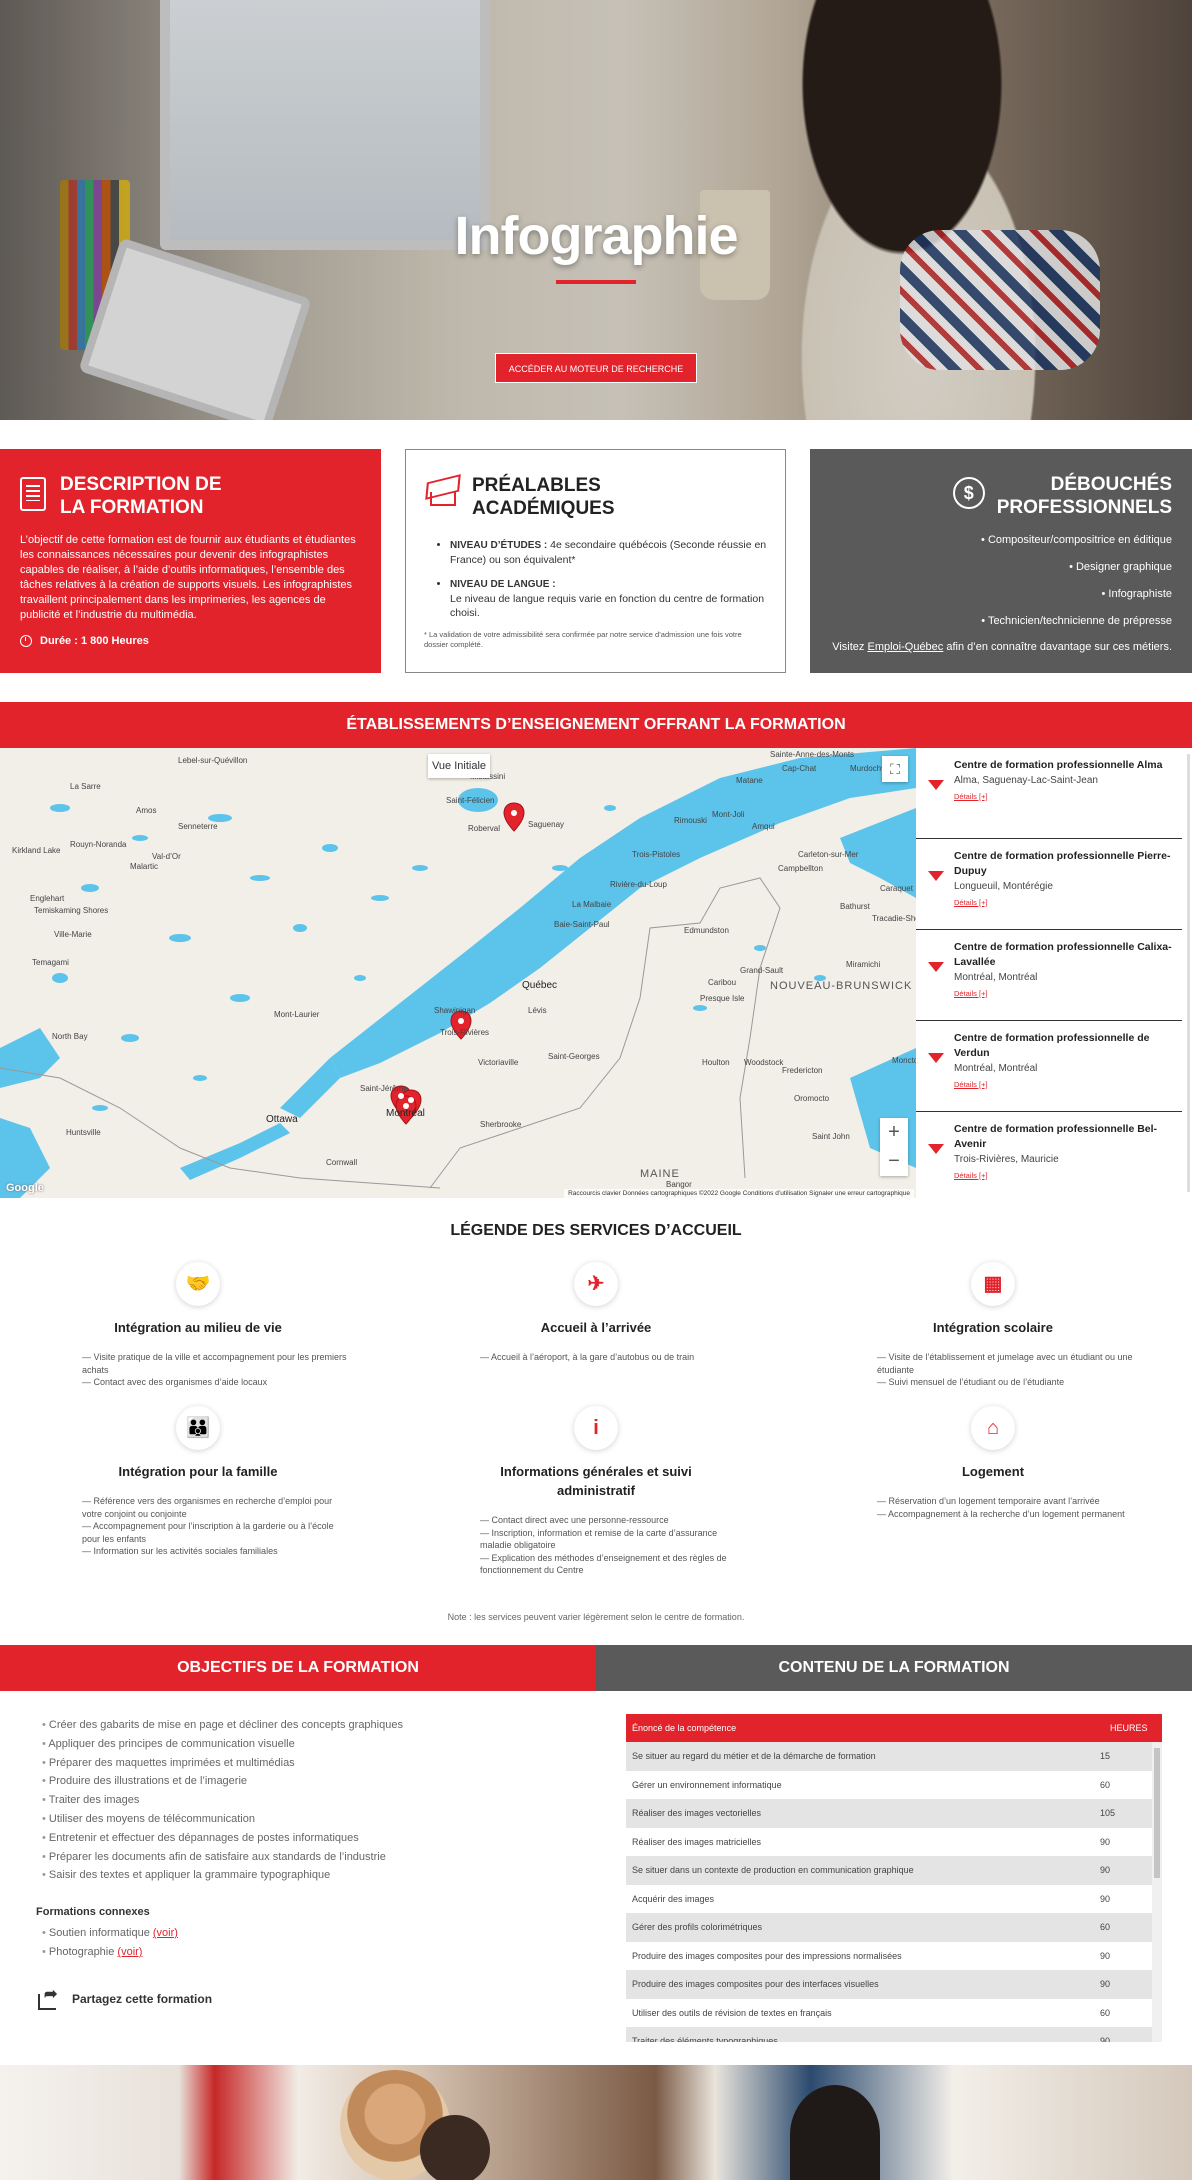 The width and height of the screenshot is (1192, 2180). What do you see at coordinates (1001, 540) in the screenshot?
I see `career-item: Compositeur/compositrice en éditique` at bounding box center [1001, 540].